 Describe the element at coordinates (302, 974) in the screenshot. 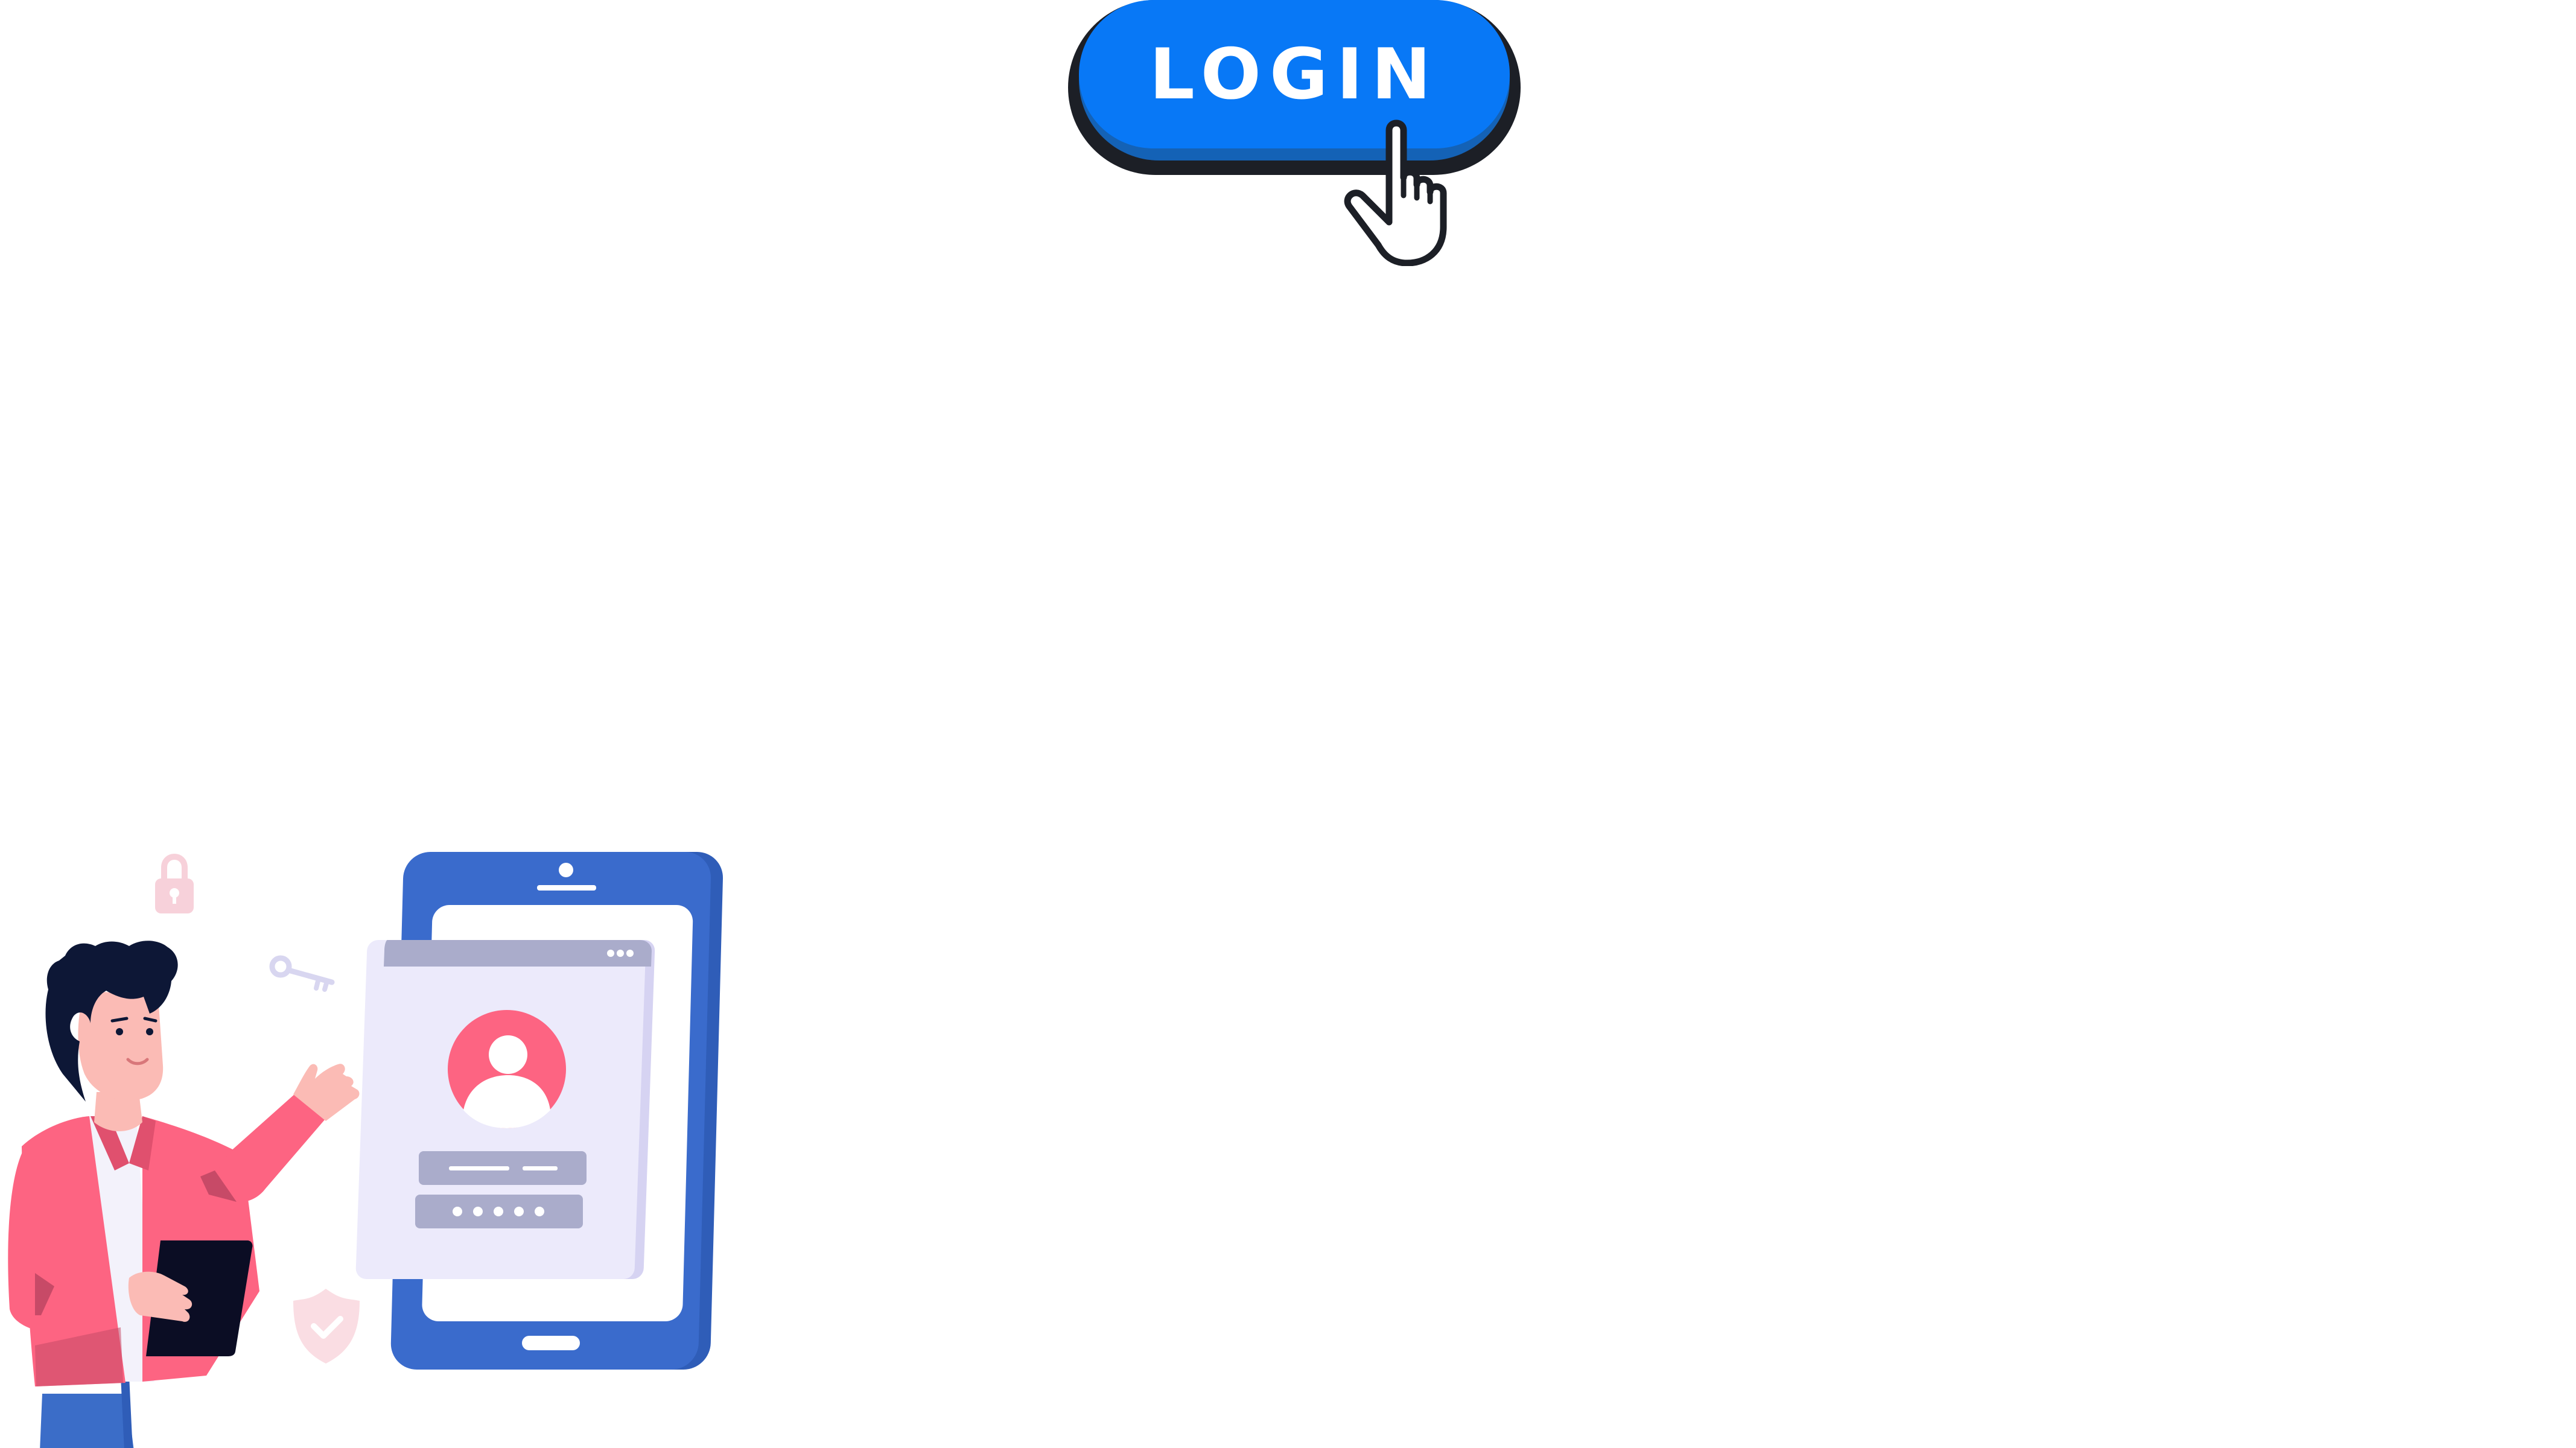

I see `key-icon` at that location.